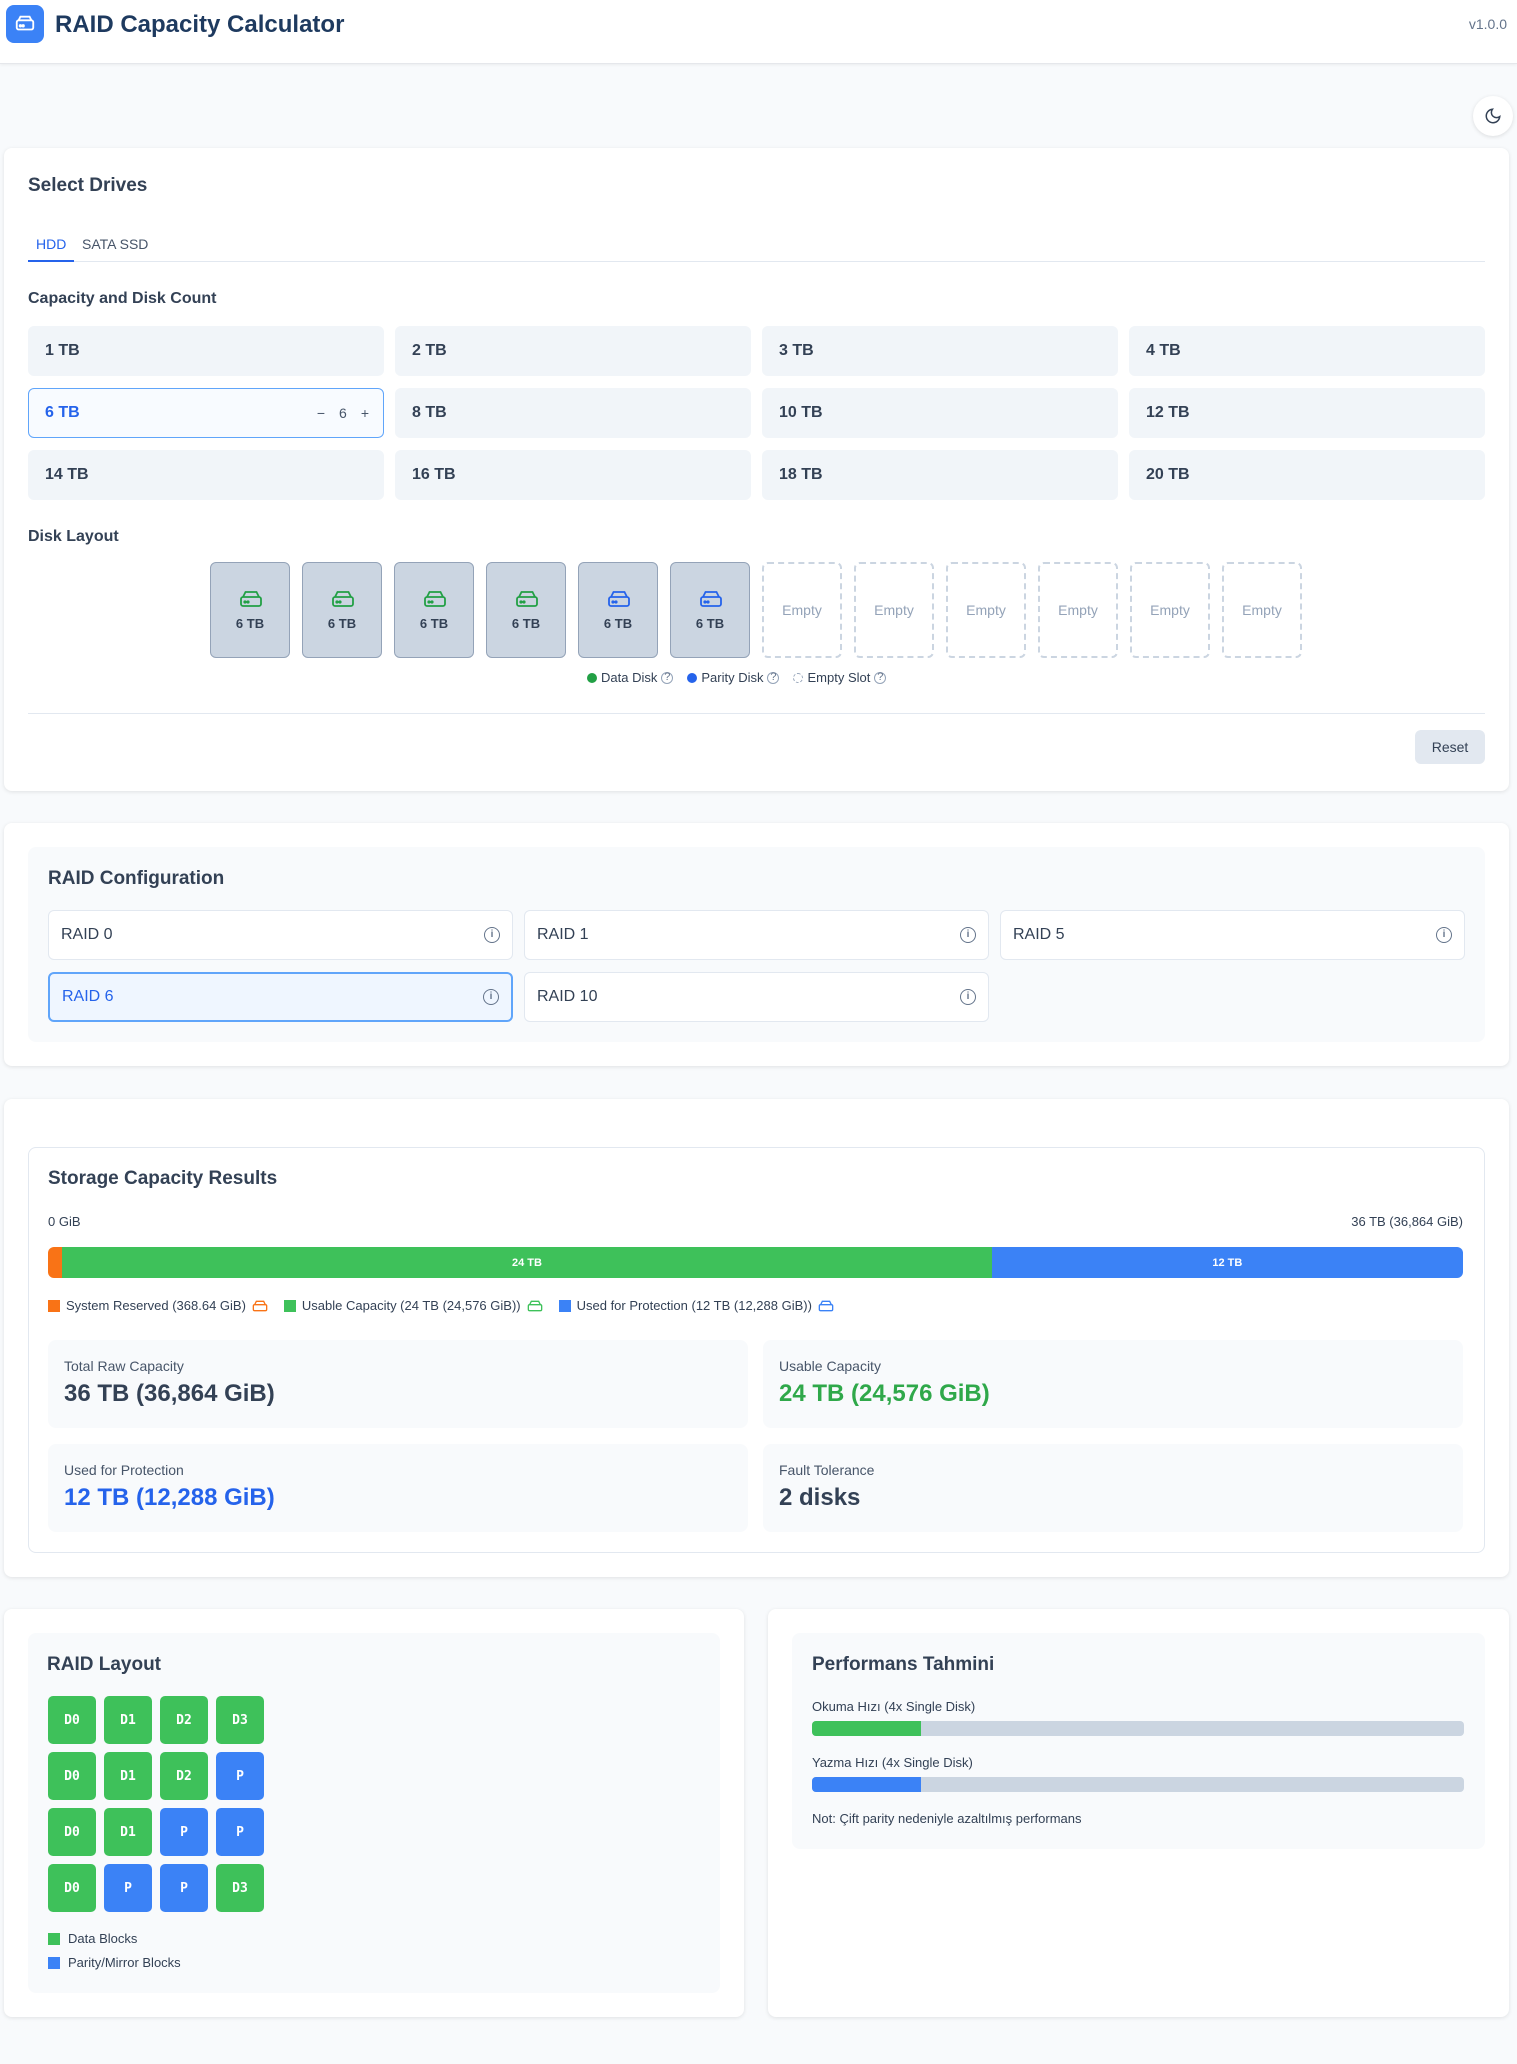 This screenshot has width=1517, height=2064. What do you see at coordinates (87, 934) in the screenshot?
I see `raid-option-label: RAID 0` at bounding box center [87, 934].